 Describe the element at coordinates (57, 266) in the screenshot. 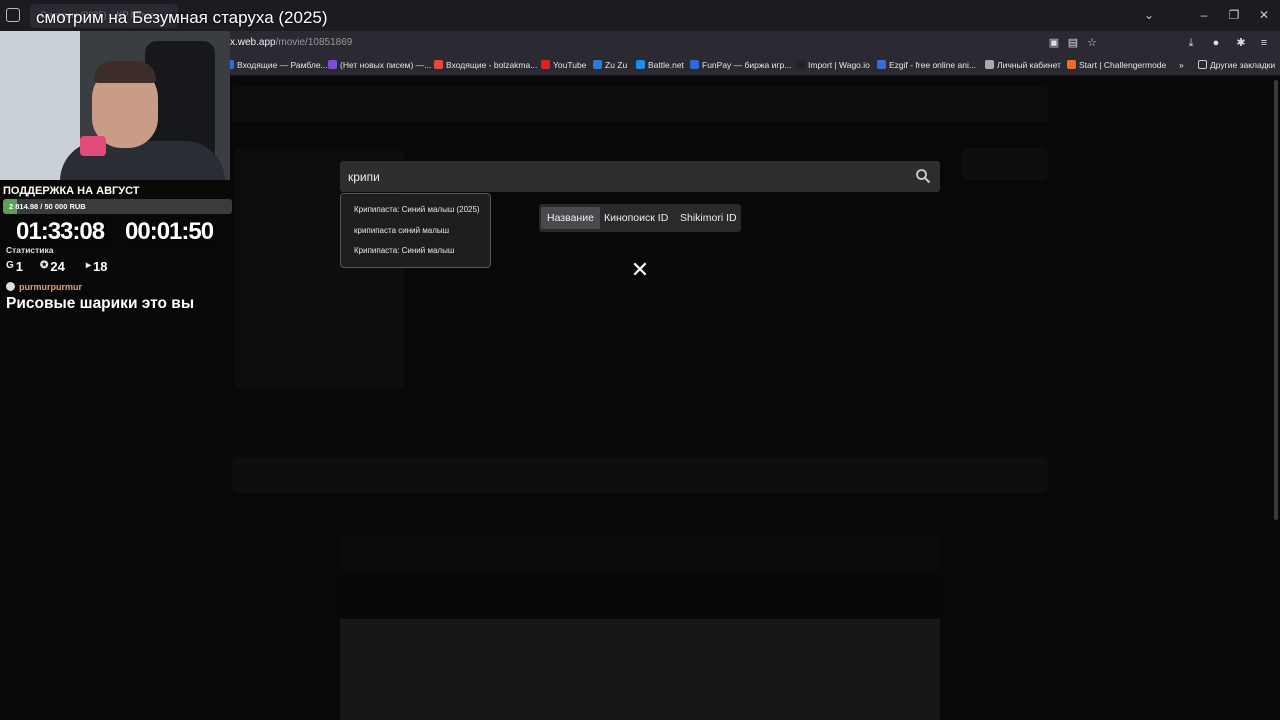

I see `stat-value: 24` at that location.